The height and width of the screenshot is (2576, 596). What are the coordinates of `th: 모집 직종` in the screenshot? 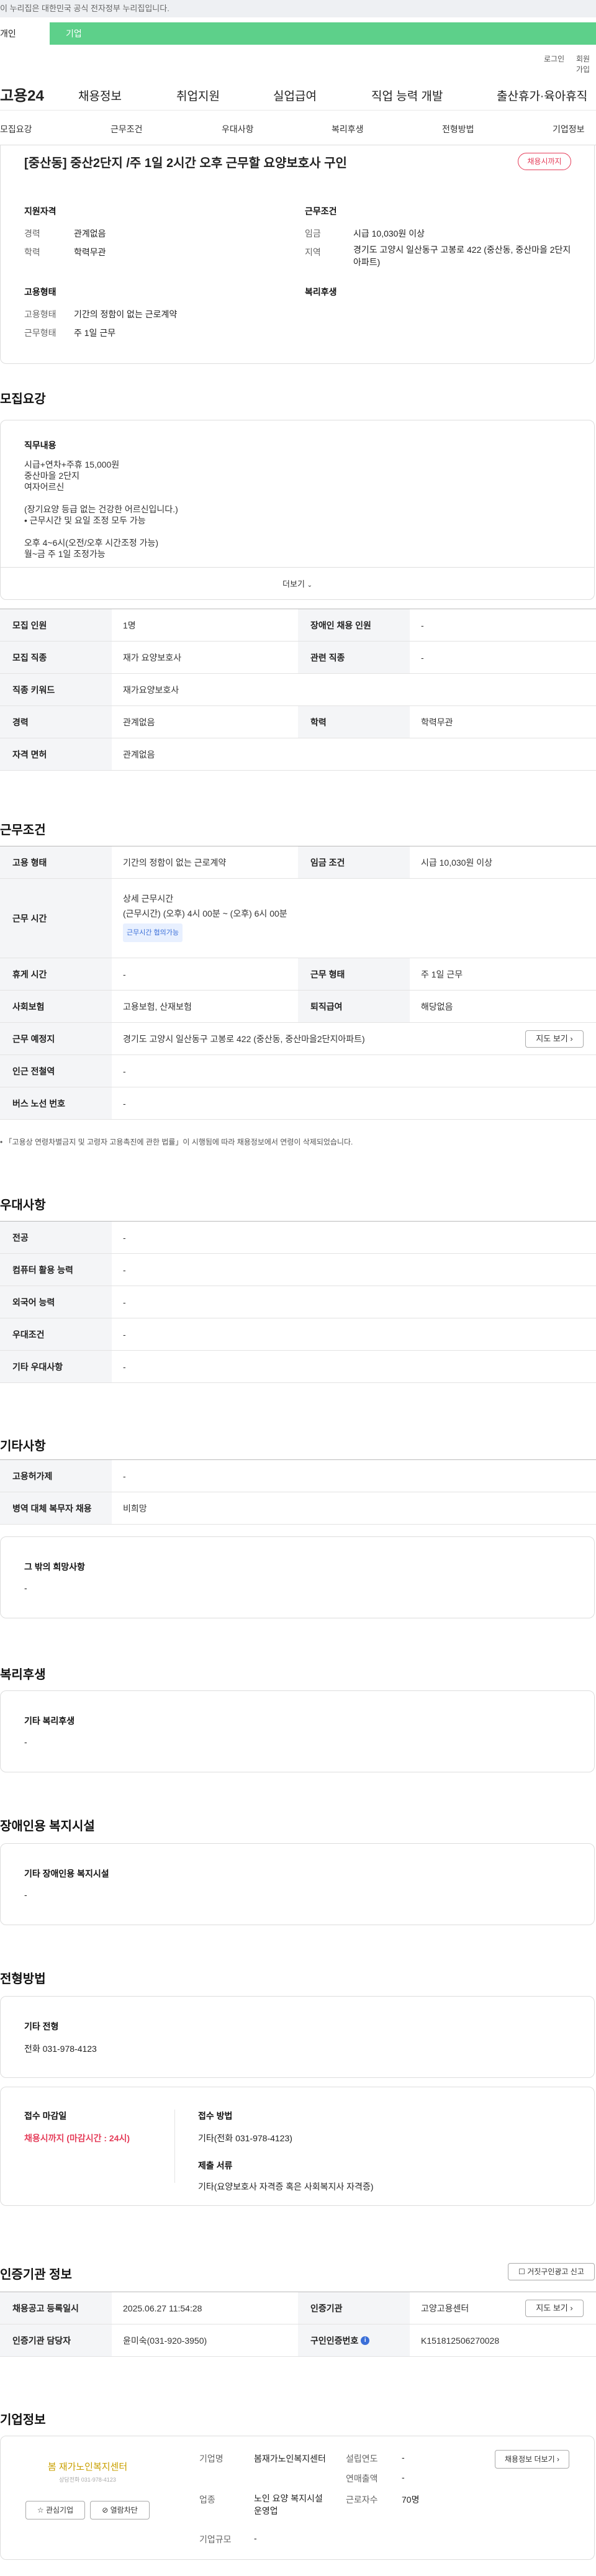 It's located at (56, 657).